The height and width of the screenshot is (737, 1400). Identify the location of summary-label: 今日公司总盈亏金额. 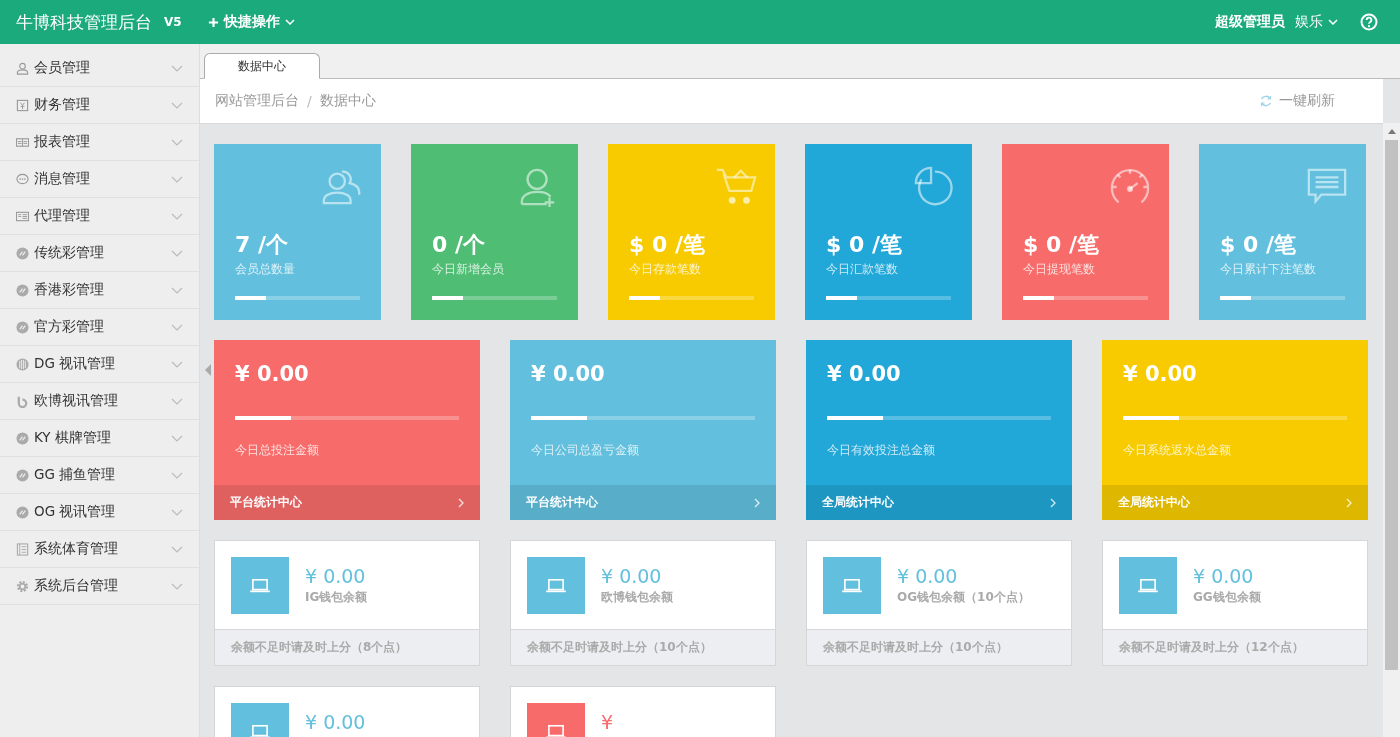
(585, 450).